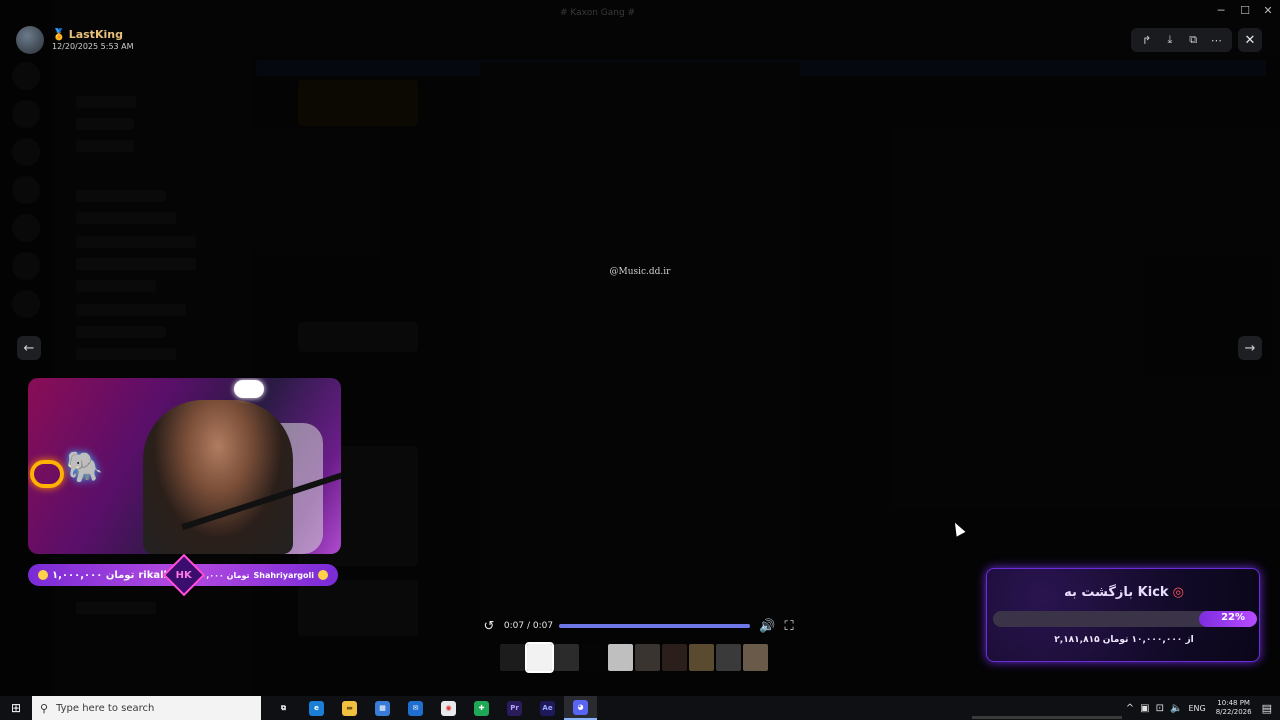 The width and height of the screenshot is (1280, 720). Describe the element at coordinates (1216, 40) in the screenshot. I see `more-options-icon: ⋯` at that location.